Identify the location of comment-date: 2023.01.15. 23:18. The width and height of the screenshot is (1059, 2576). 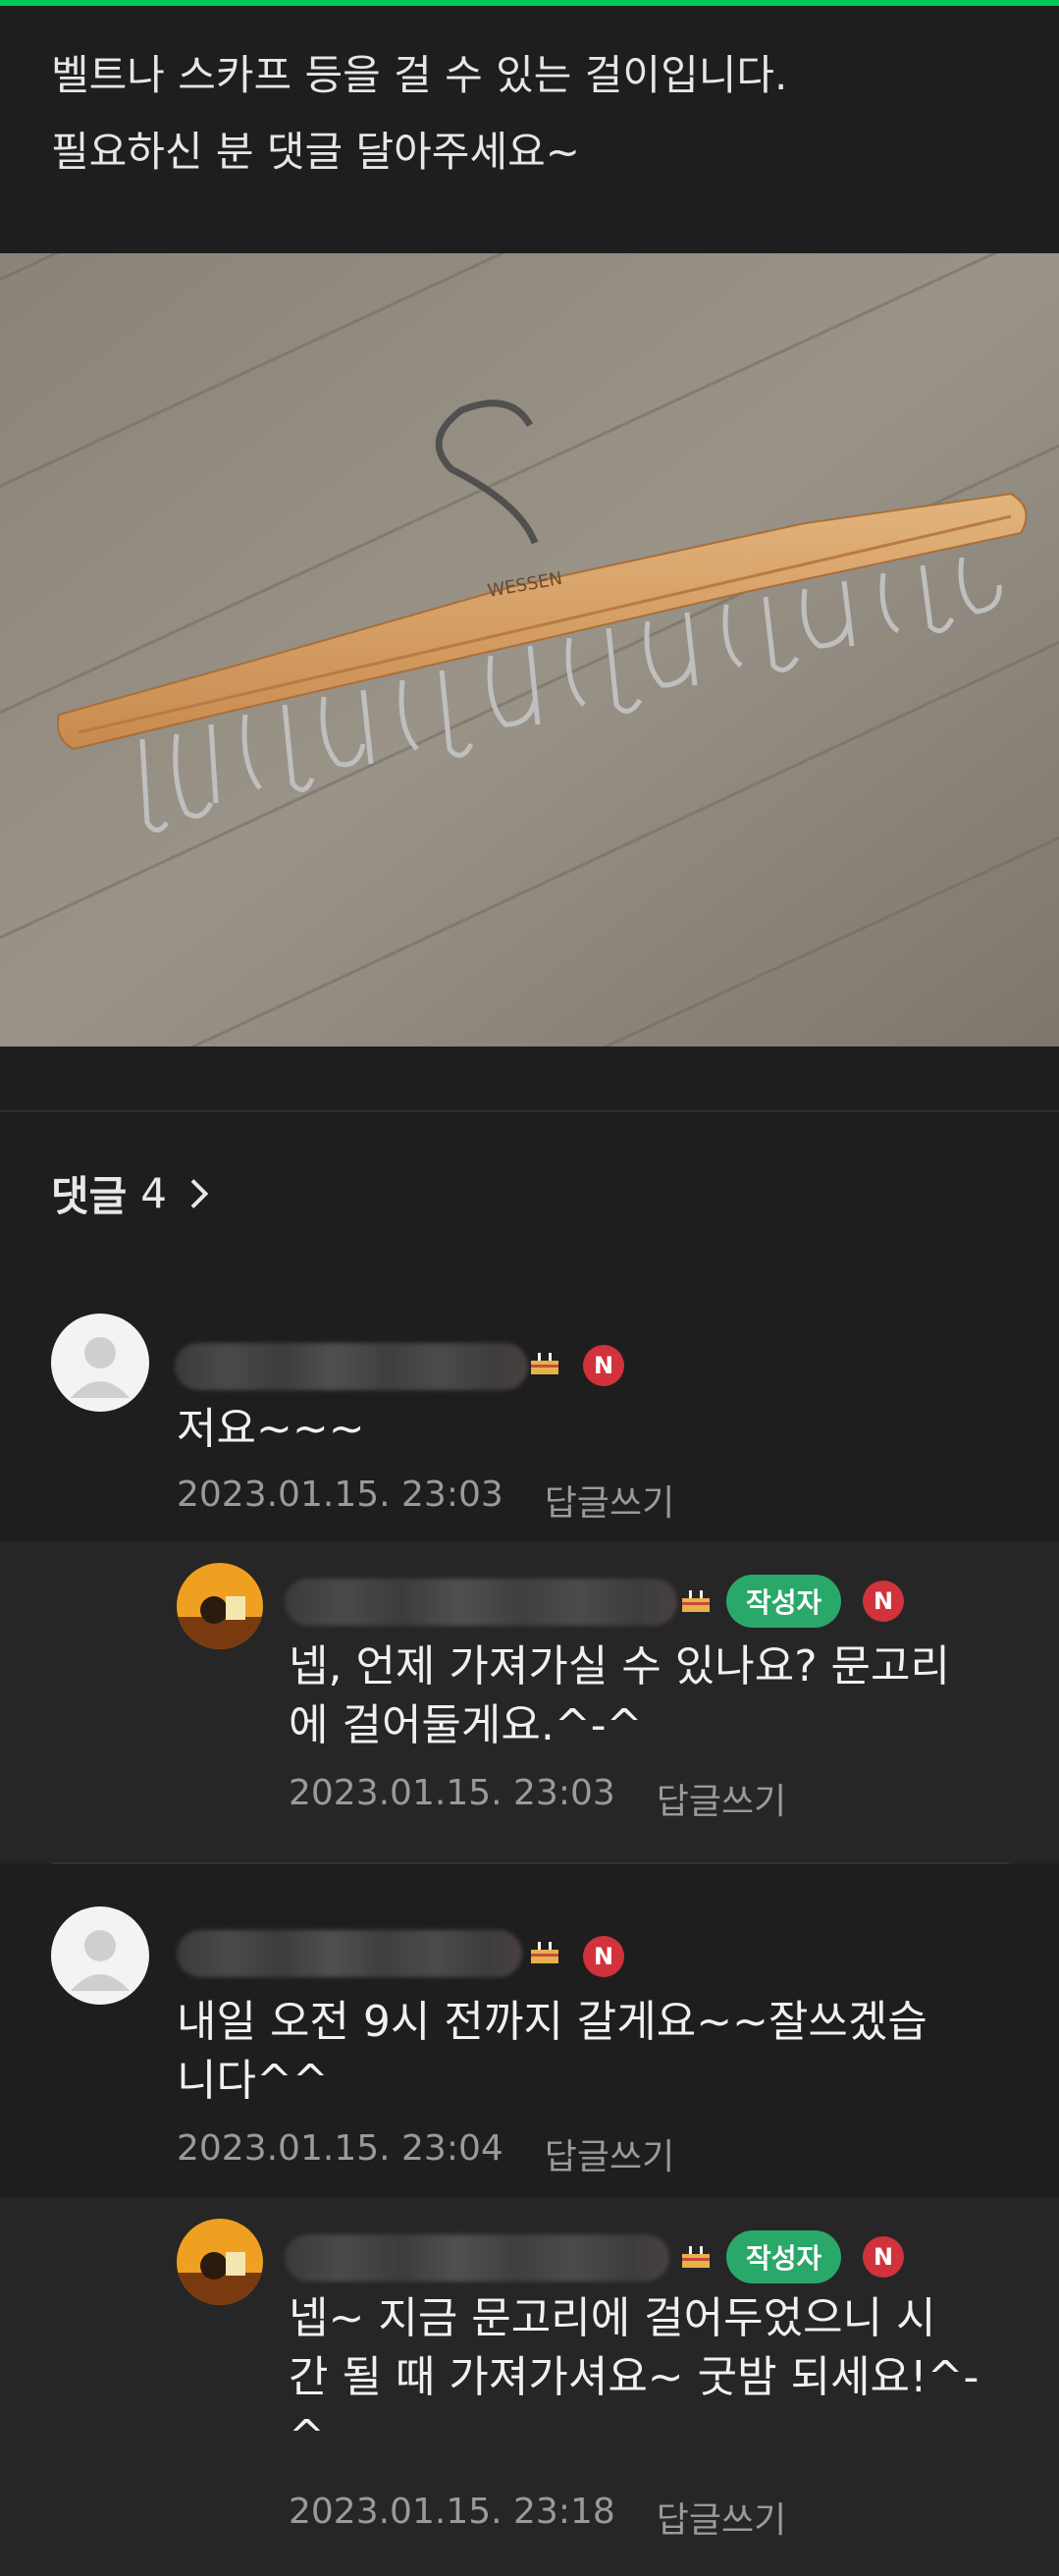
(452, 2512).